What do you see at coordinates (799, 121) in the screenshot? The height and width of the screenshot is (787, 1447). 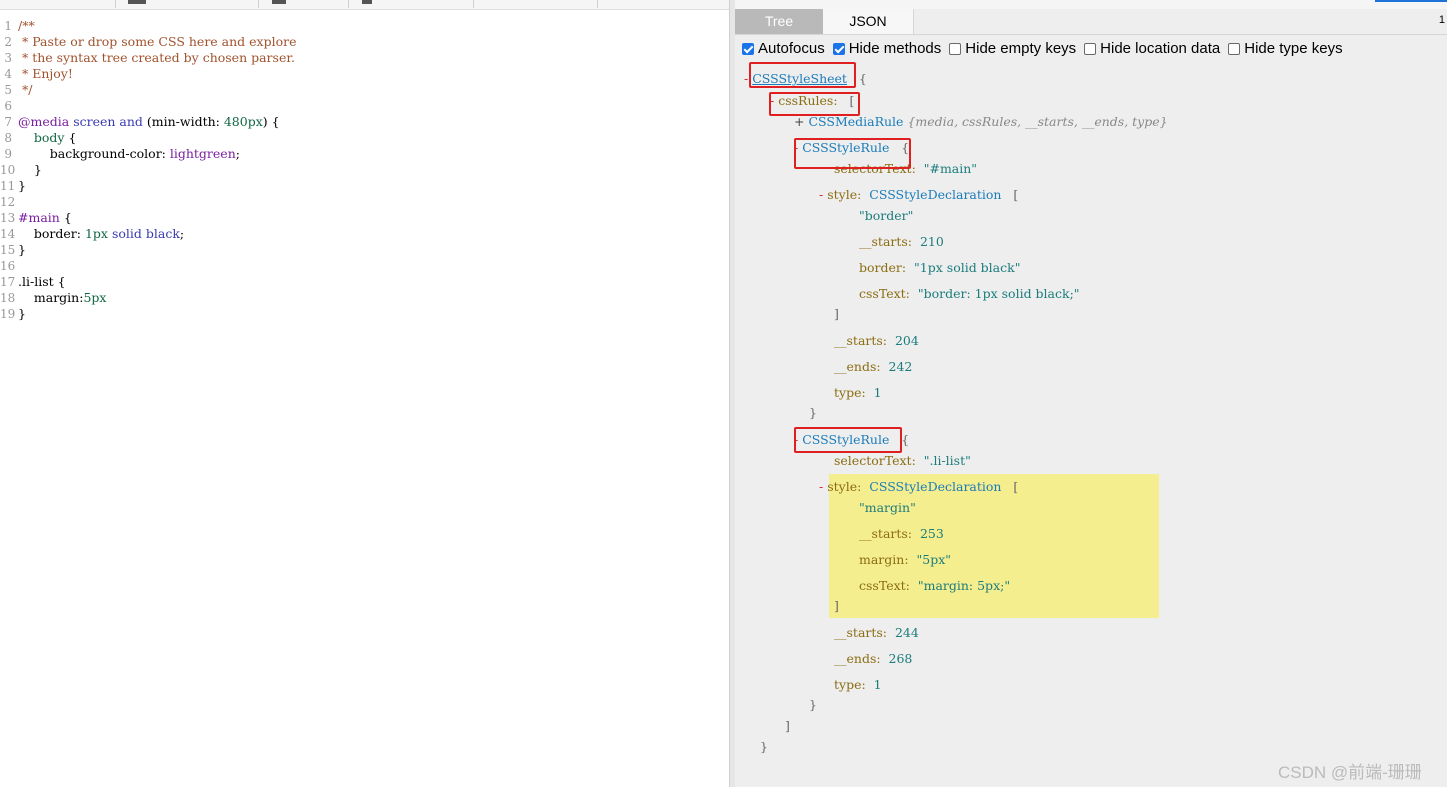 I see `expand-toggle: +` at bounding box center [799, 121].